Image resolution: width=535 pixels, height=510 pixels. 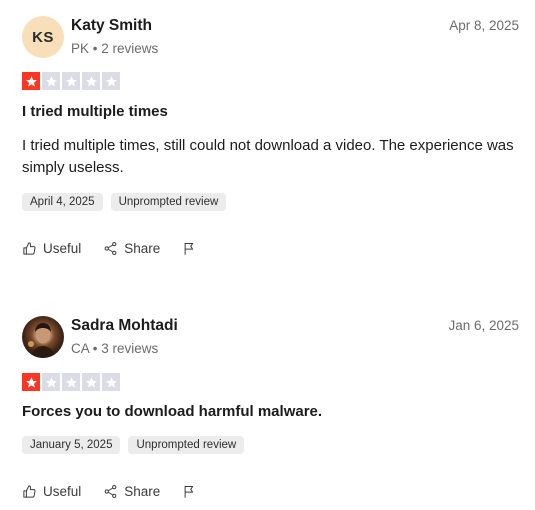 I want to click on review-tags: January 5, 2025 Unprompted review, so click(x=133, y=445).